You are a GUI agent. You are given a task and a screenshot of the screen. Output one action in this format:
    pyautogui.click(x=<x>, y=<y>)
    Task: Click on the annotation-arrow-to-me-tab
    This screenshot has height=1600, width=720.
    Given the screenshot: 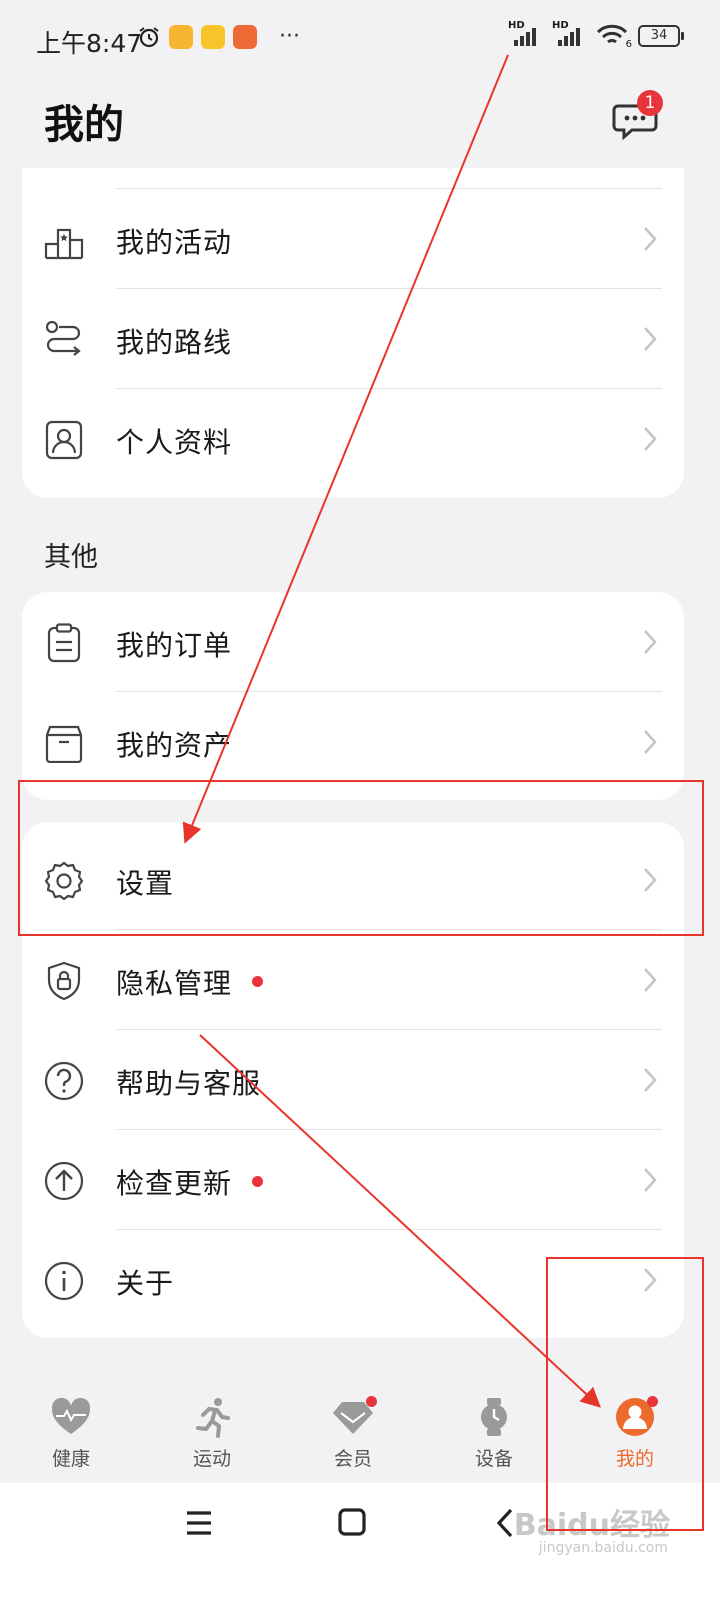 What is the action you would take?
    pyautogui.click(x=400, y=1221)
    